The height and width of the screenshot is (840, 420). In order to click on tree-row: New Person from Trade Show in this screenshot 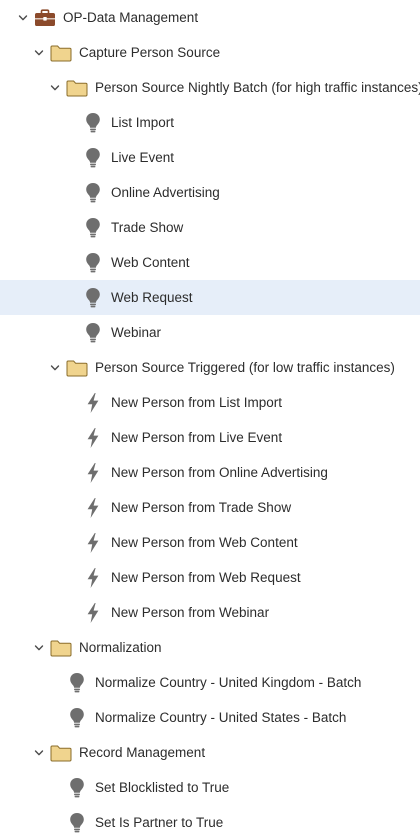, I will do `click(210, 507)`.